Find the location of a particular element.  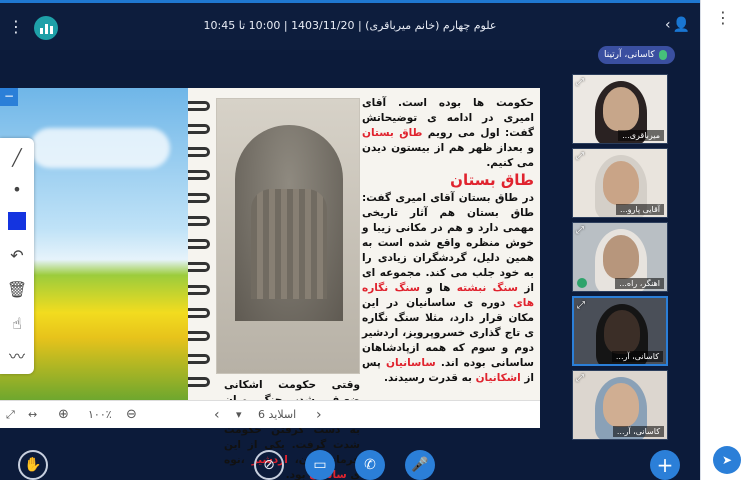

mic-icon is located at coordinates (662, 55).